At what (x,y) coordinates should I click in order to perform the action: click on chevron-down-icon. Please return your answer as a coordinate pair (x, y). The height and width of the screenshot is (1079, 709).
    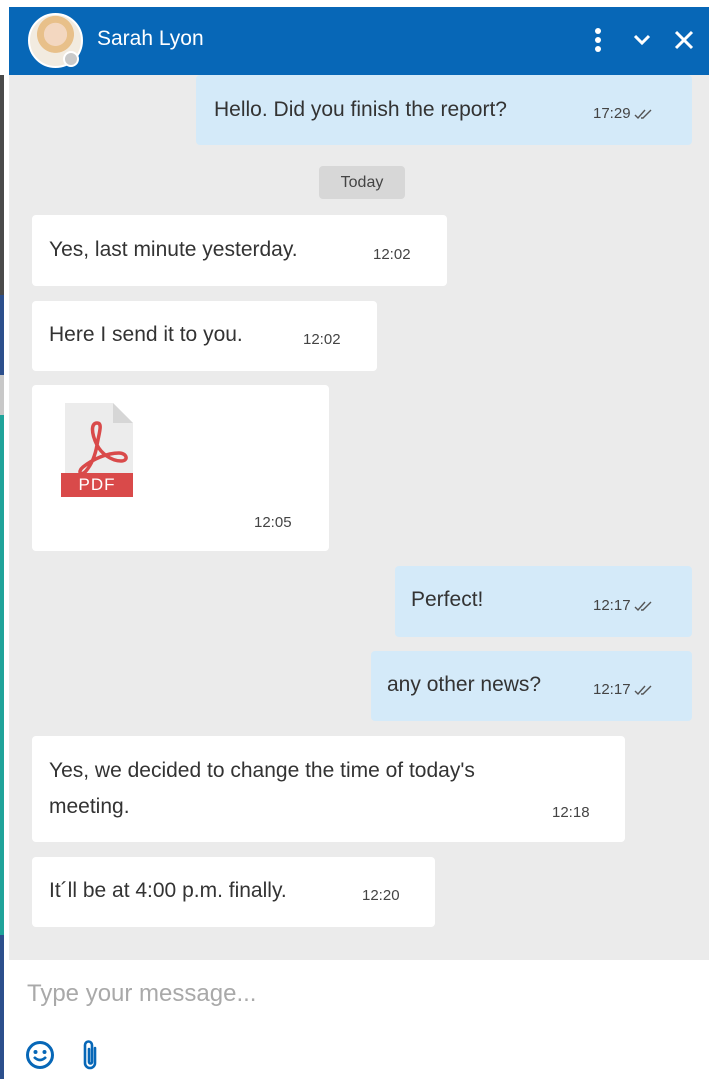
    Looking at the image, I should click on (642, 40).